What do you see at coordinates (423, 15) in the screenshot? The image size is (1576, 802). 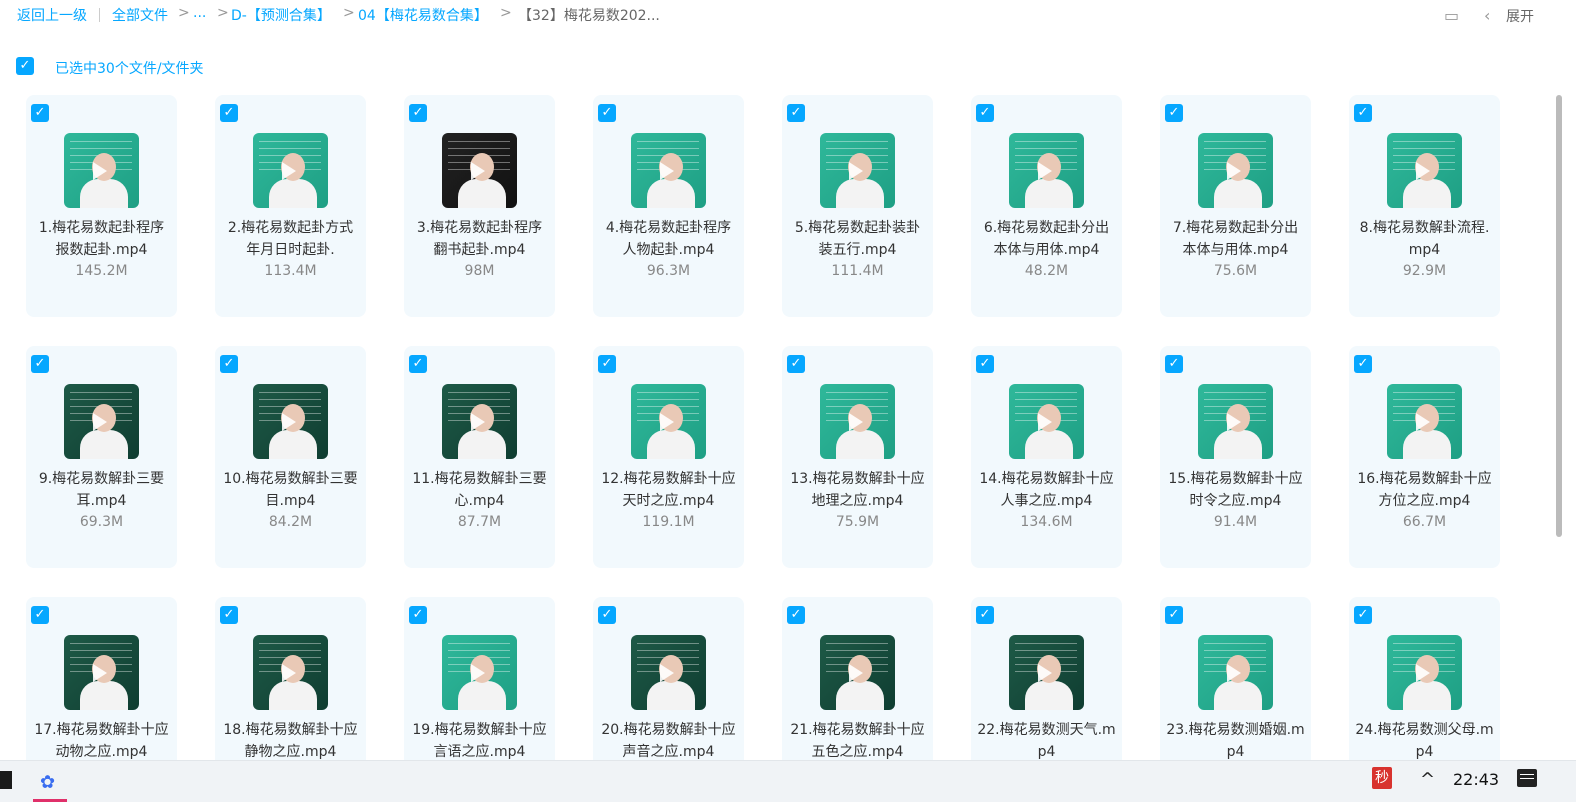 I see `breadcrumb-level2: 04【梅花易数合集】` at bounding box center [423, 15].